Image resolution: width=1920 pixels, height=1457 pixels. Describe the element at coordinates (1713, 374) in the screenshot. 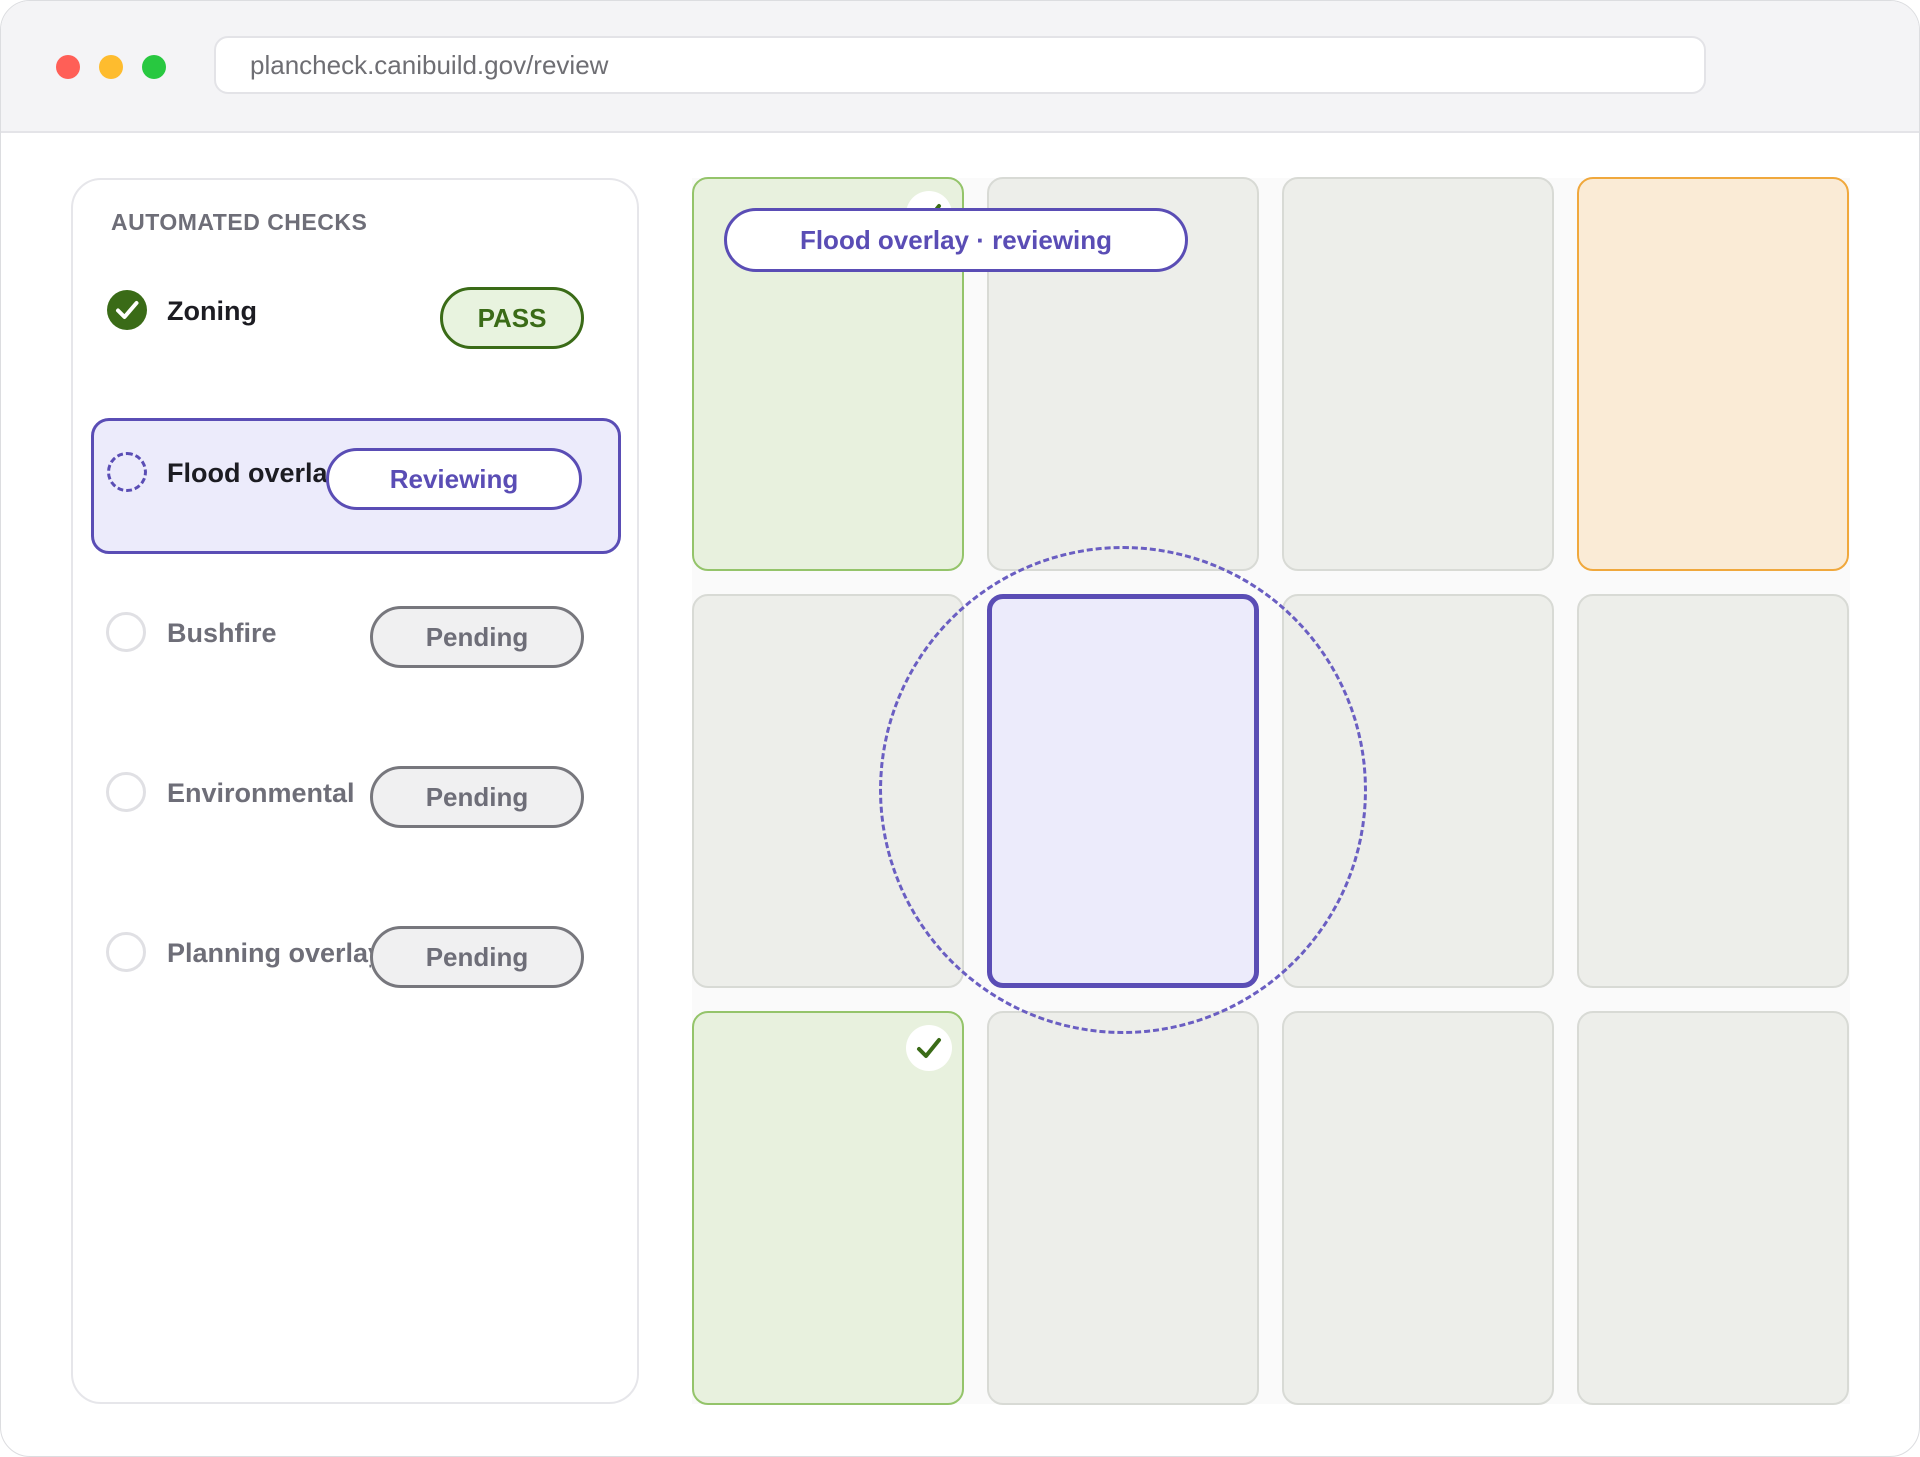

I see `grid-tile-warning` at that location.